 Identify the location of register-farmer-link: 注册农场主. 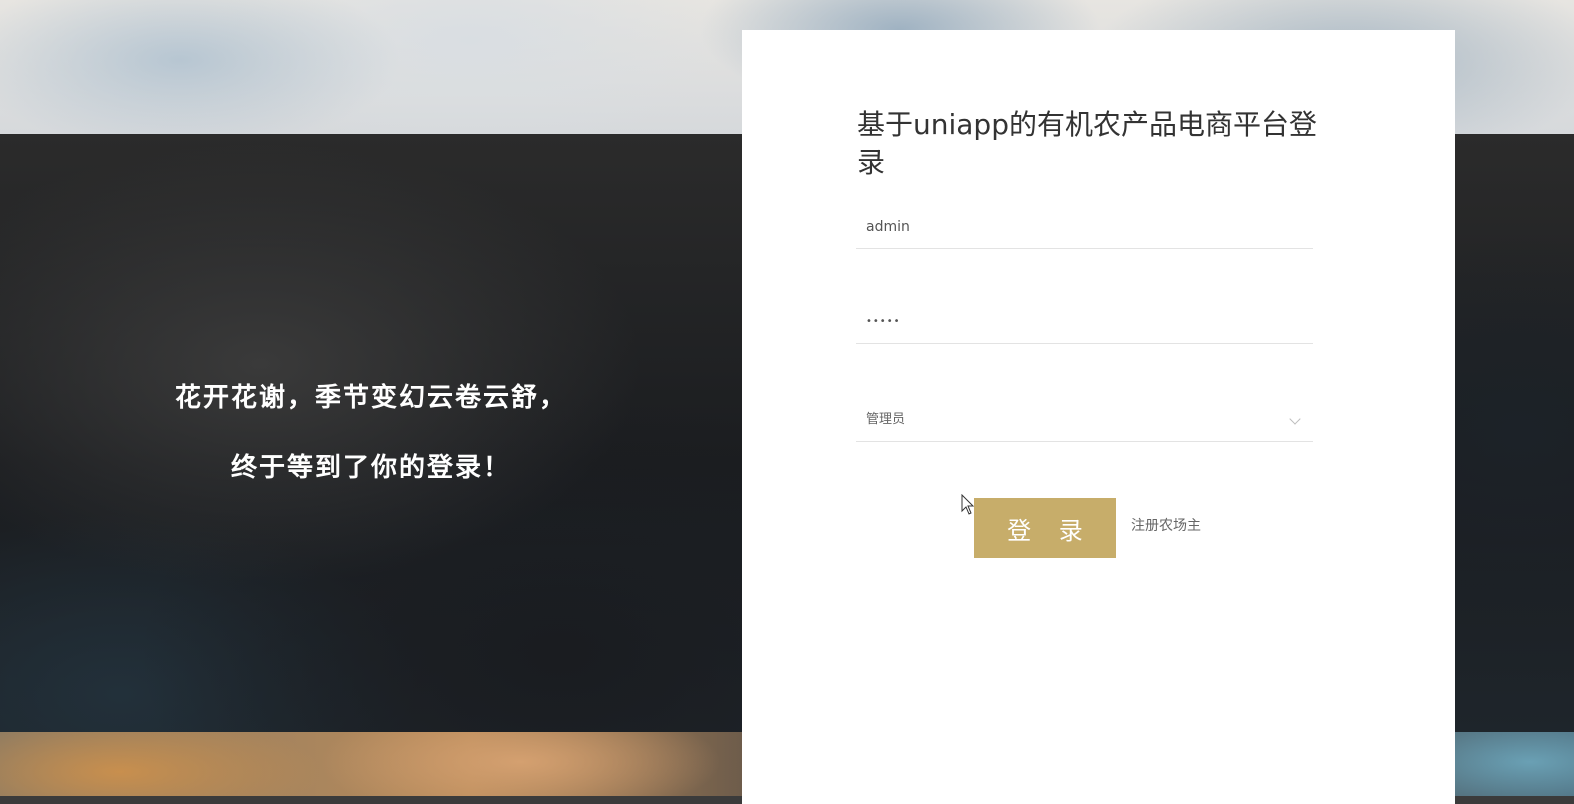
(1166, 526).